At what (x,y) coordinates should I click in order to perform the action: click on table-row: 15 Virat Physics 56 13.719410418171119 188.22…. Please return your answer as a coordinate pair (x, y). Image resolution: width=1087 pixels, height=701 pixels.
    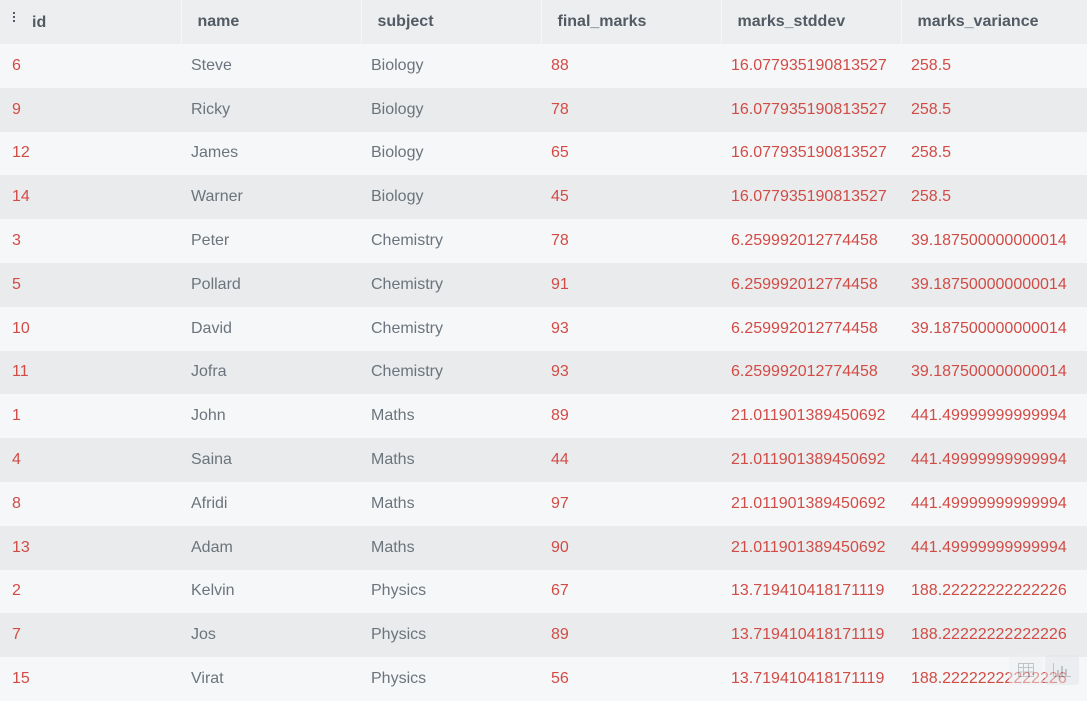
    Looking at the image, I should click on (543, 679).